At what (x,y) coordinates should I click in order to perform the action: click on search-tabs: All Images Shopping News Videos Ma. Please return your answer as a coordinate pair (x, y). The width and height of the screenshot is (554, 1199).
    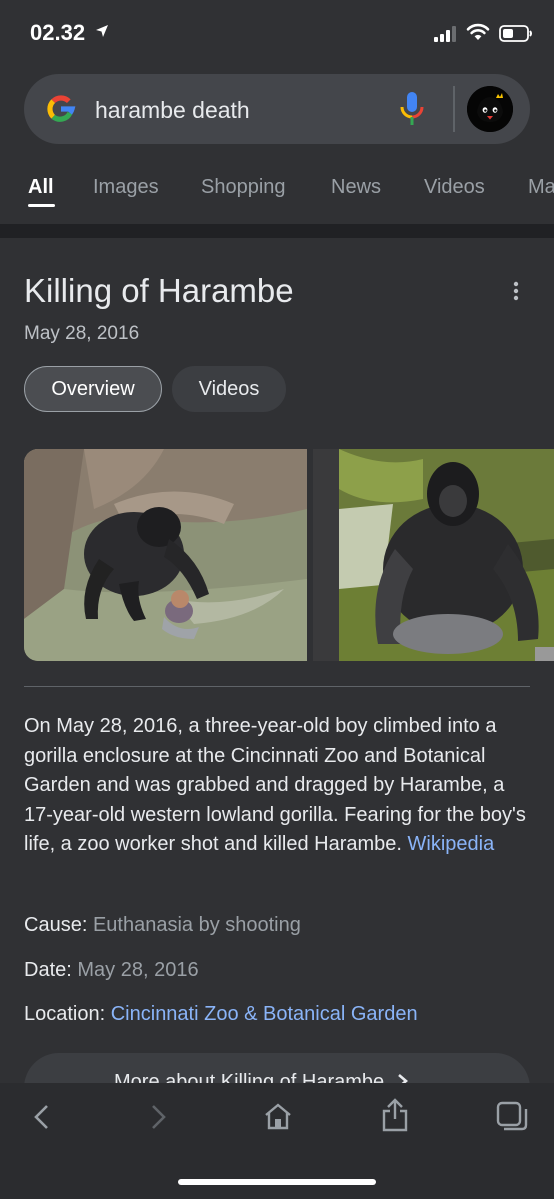
    Looking at the image, I should click on (277, 194).